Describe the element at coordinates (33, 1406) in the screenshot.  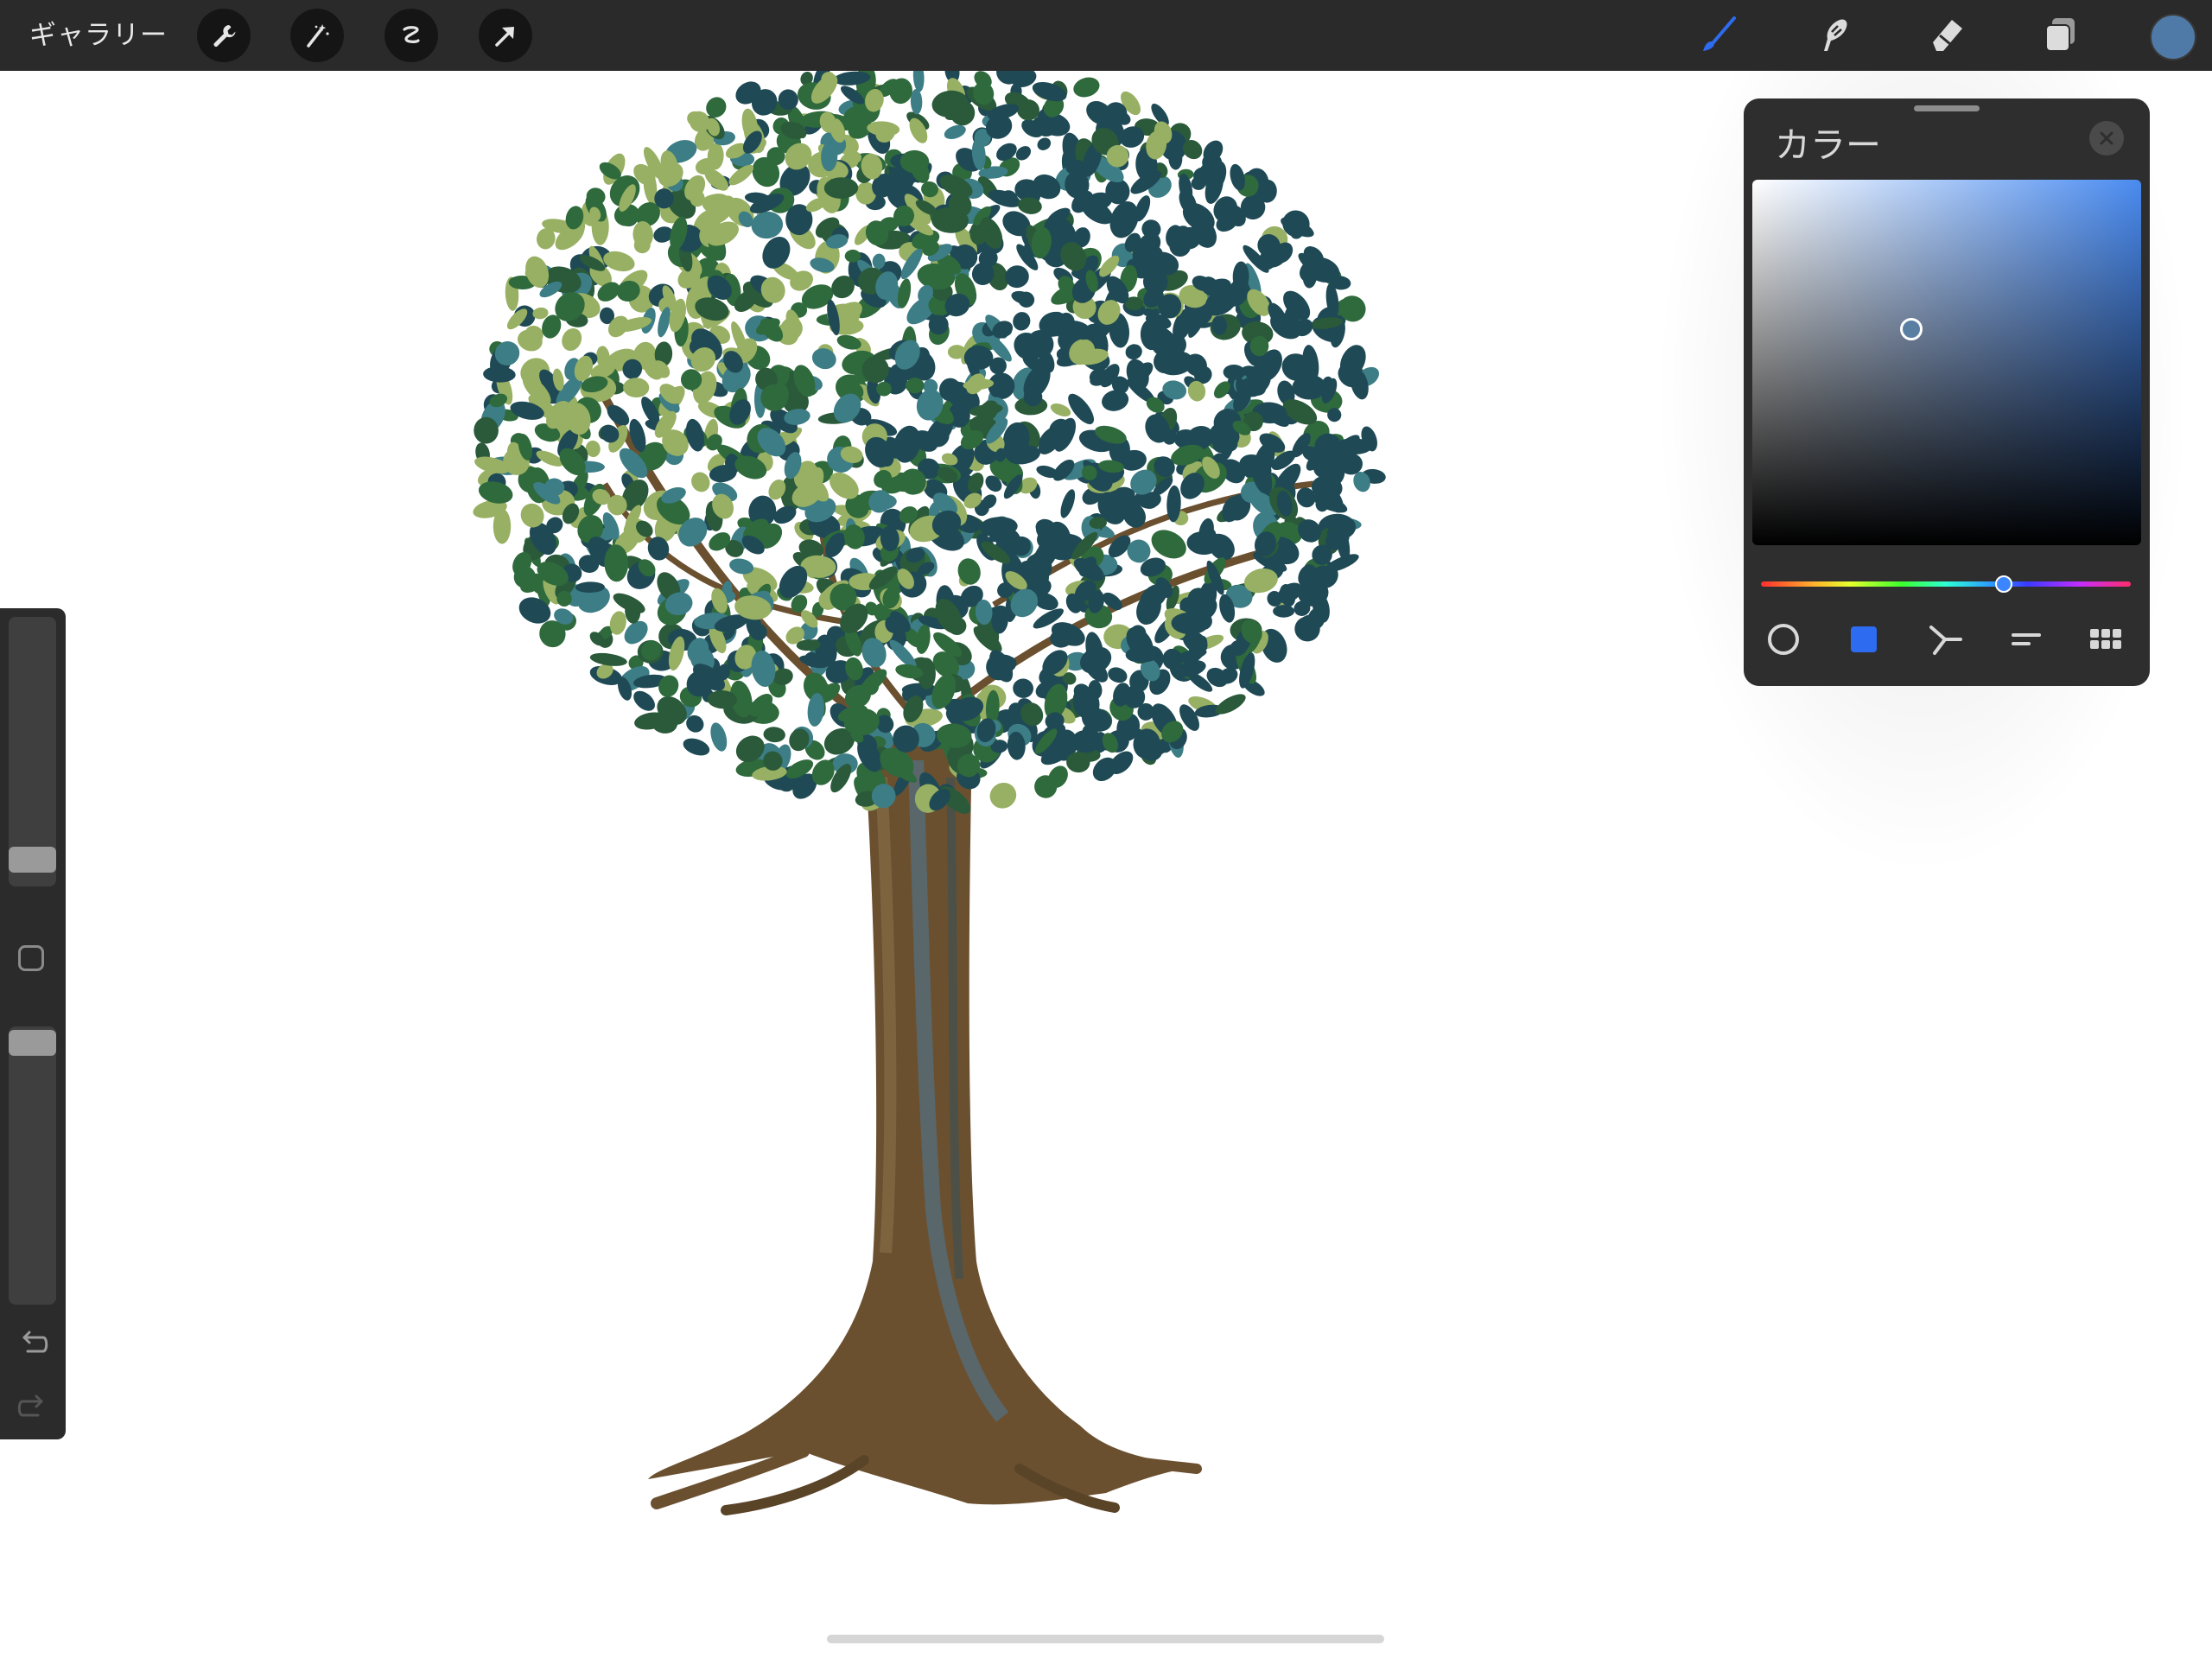
I see `redo-icon` at that location.